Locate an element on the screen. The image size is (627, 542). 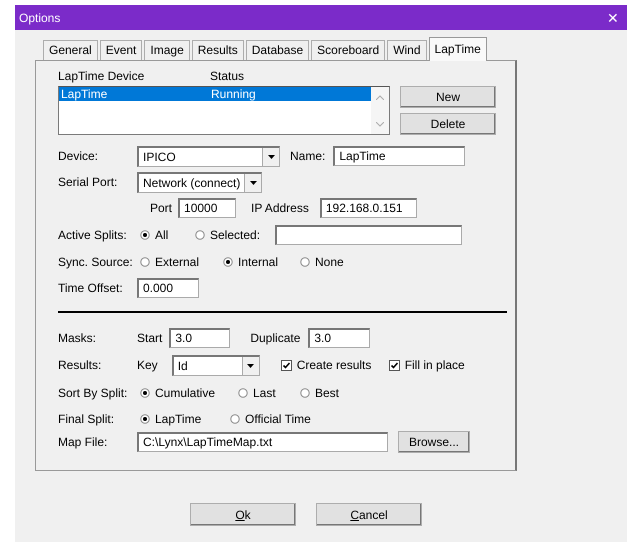
input-field: 0.000 is located at coordinates (168, 288).